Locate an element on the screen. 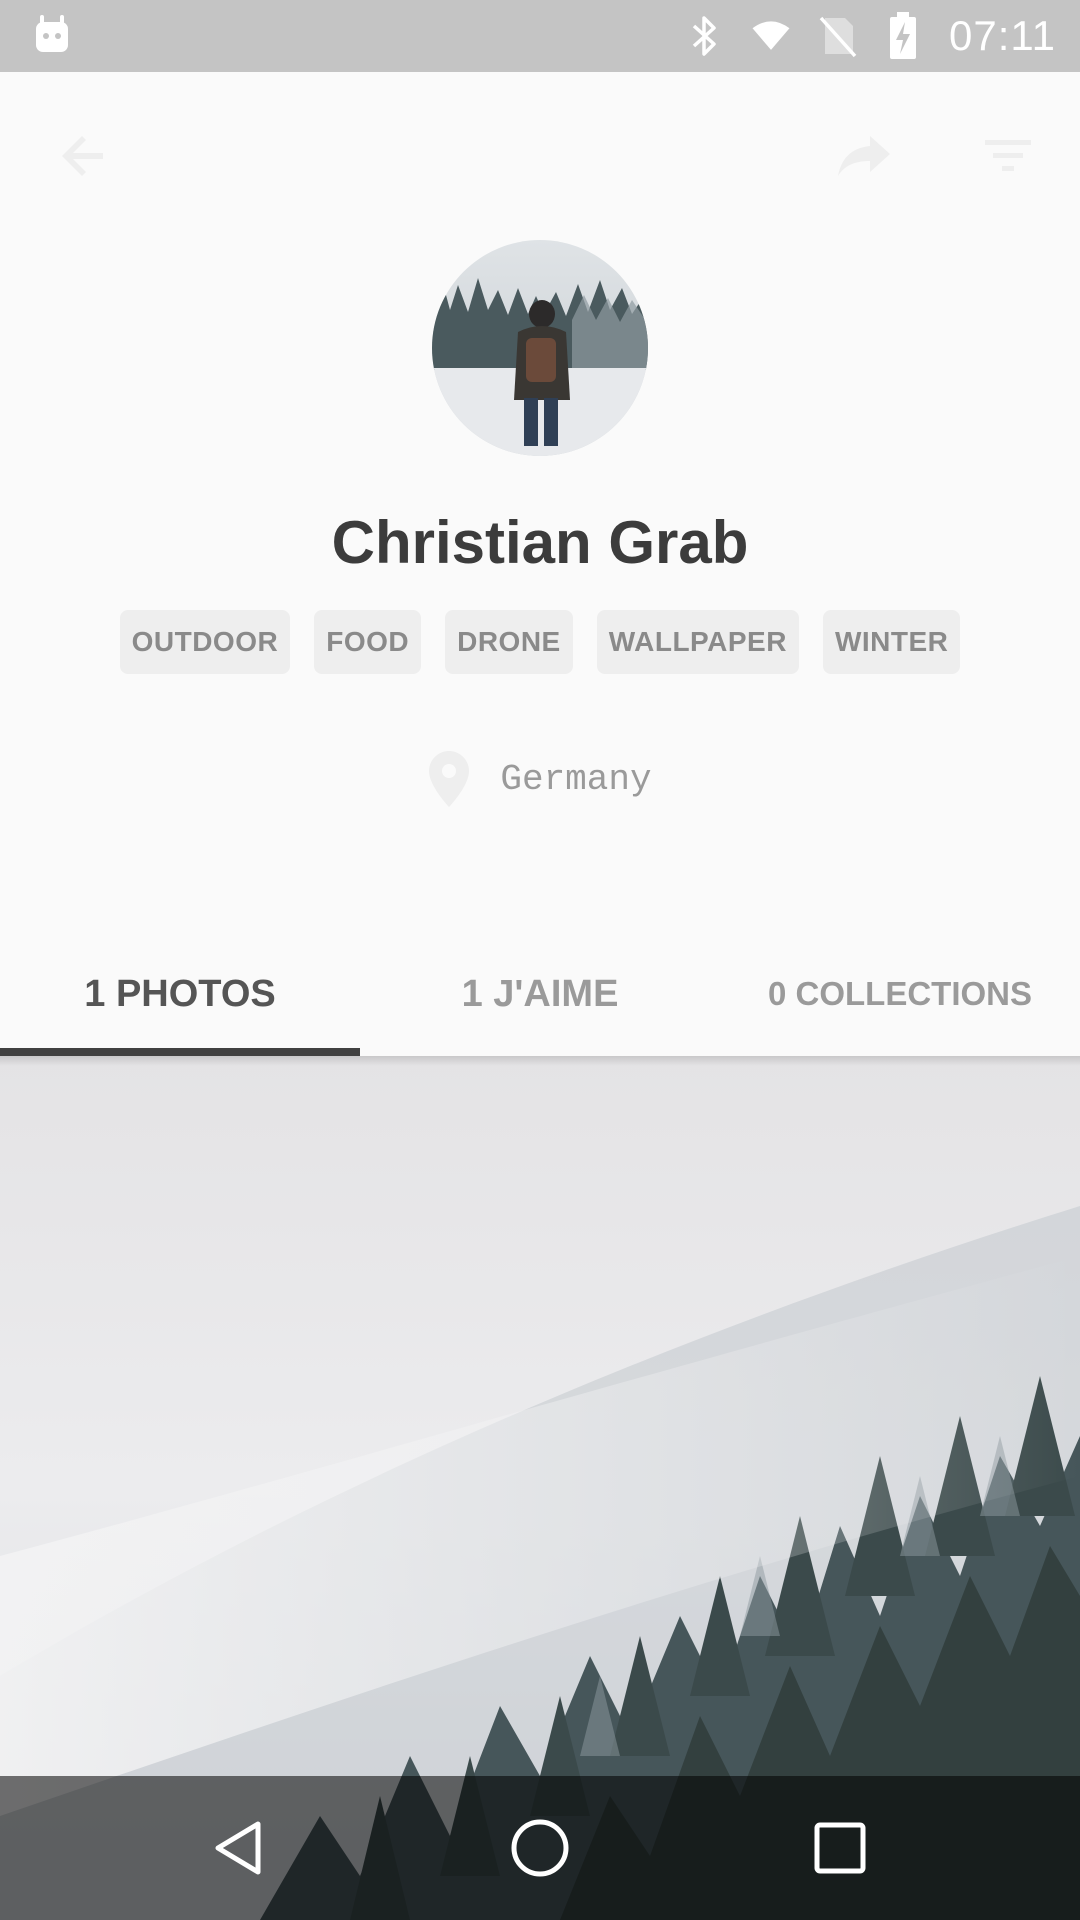 Image resolution: width=1080 pixels, height=1920 pixels. tab-label: 1 J'AIME is located at coordinates (540, 993).